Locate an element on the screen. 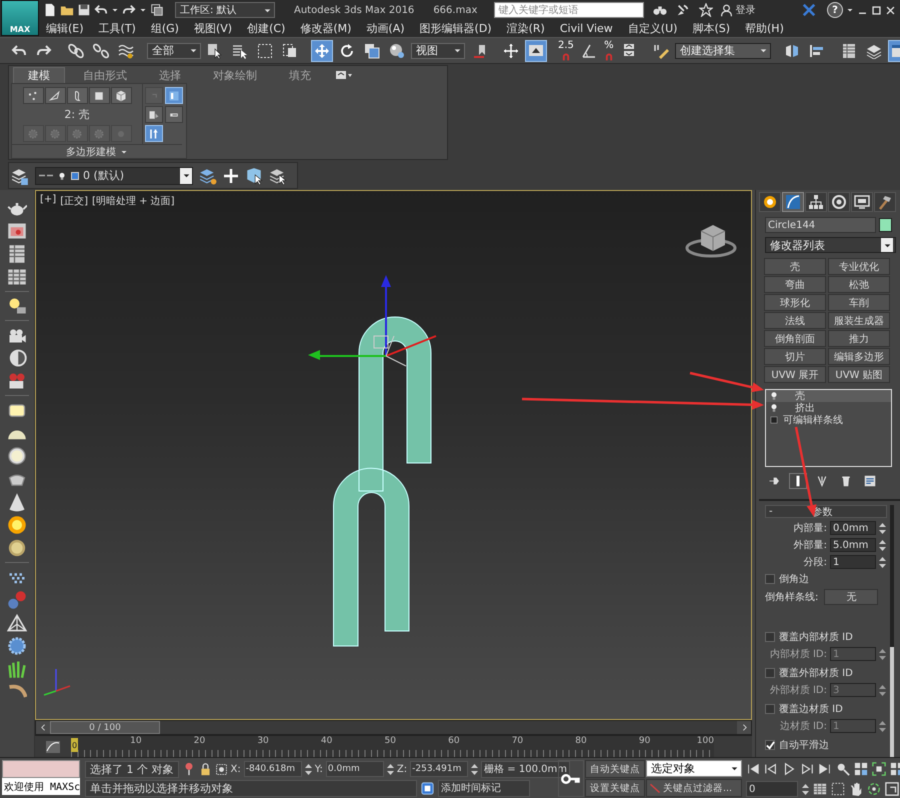  prompt-text: 单击并拖动以选择并移动对象 is located at coordinates (251, 788).